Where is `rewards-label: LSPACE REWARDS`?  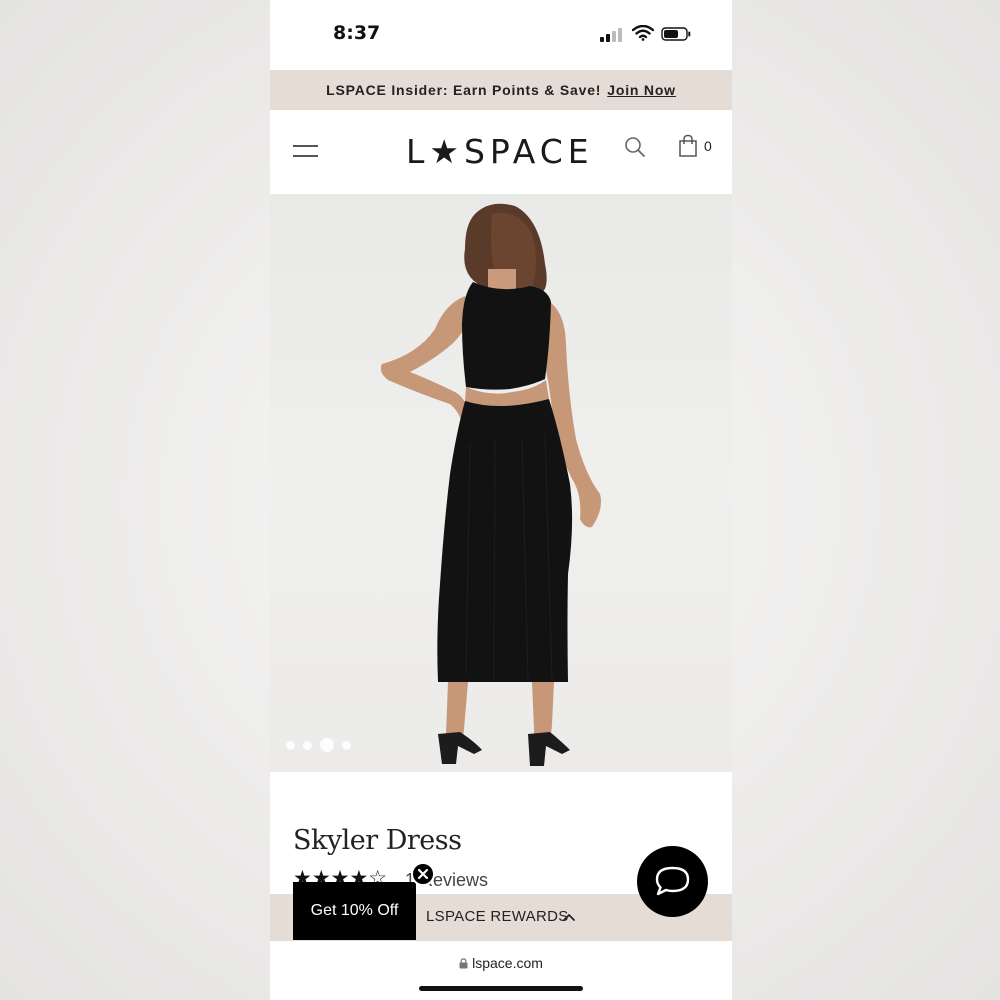 rewards-label: LSPACE REWARDS is located at coordinates (497, 916).